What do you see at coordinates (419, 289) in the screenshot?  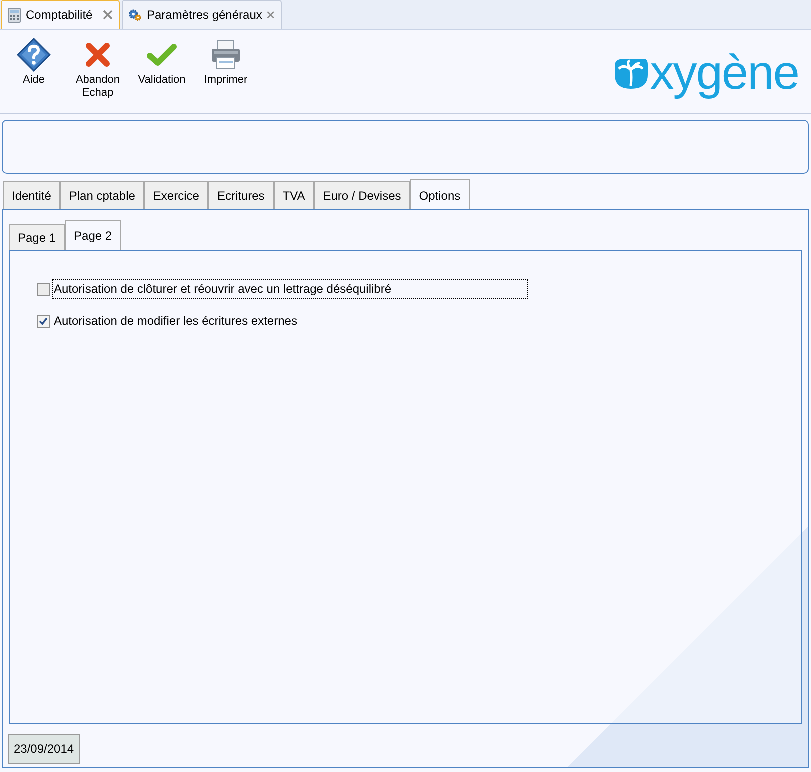 I see `option-checkbox: Autorisation de clôturer et réouvrir avec un lettrage déséquilibré` at bounding box center [419, 289].